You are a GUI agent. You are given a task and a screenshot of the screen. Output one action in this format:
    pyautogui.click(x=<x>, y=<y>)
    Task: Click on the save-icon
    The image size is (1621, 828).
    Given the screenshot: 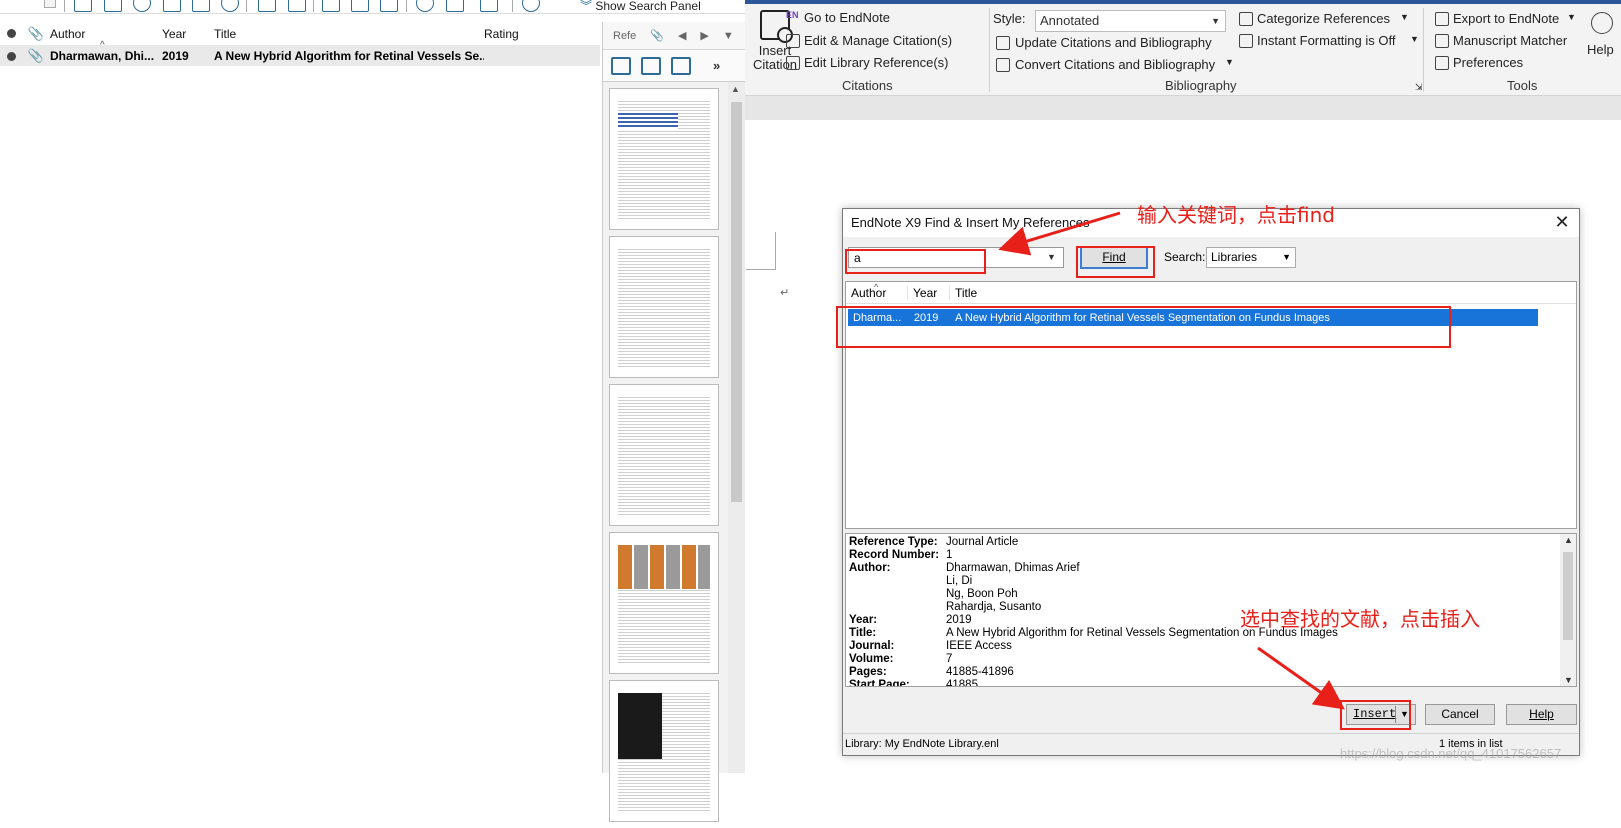 What is the action you would take?
    pyautogui.click(x=651, y=65)
    